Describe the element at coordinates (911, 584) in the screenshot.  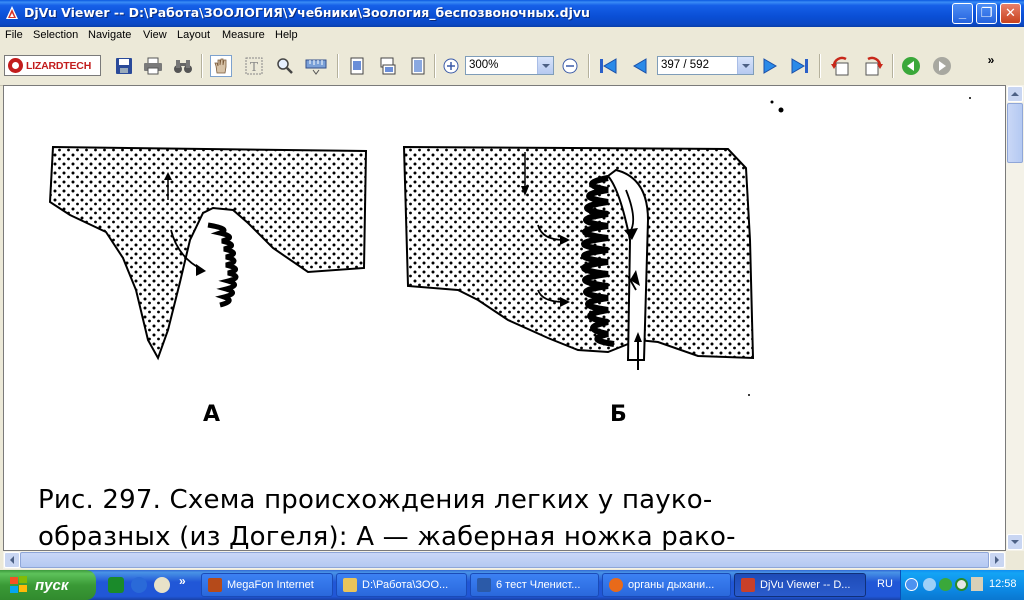
I see `tray-collapse-icon` at that location.